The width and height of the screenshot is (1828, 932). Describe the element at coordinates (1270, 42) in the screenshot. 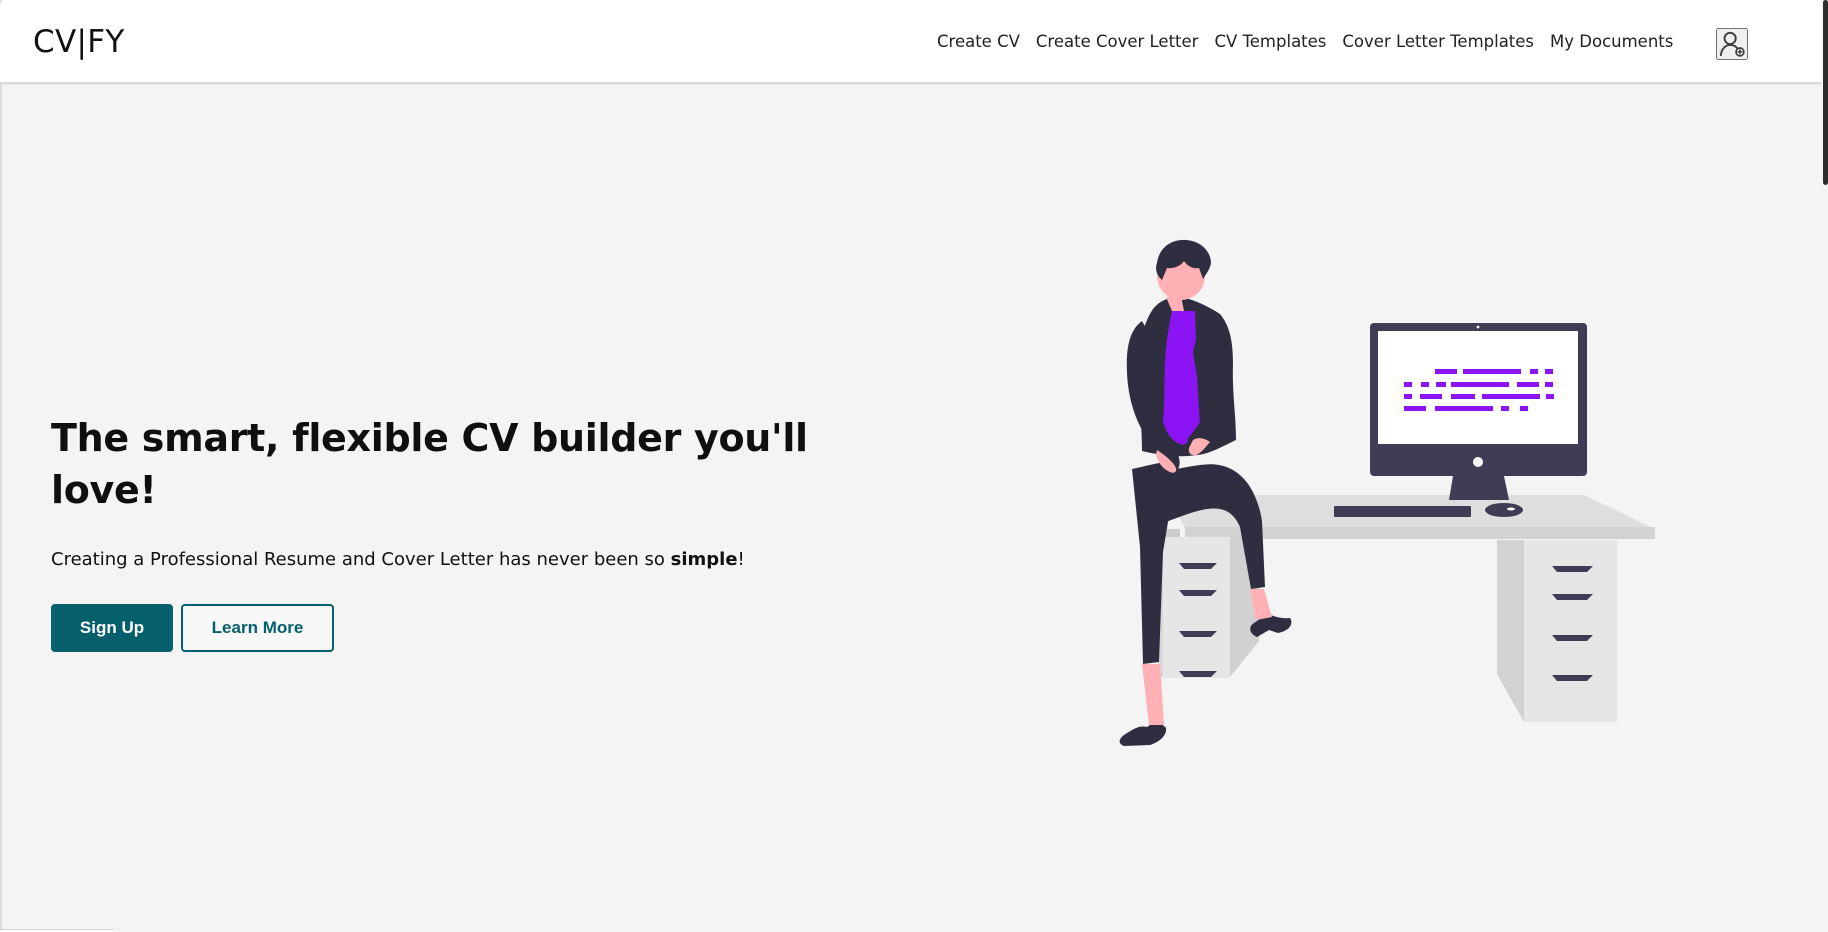

I see `nav-link-cv-templates: CV Templates` at that location.